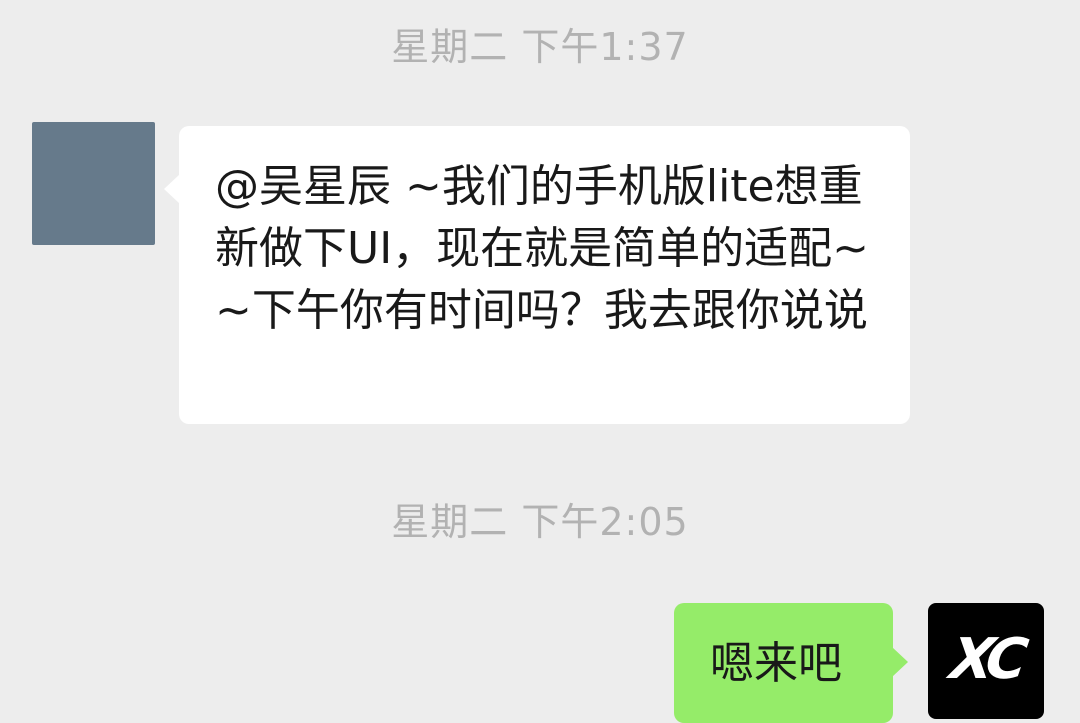 The image size is (1080, 723). I want to click on message-timestamp: 星期二 下午2:05, so click(540, 522).